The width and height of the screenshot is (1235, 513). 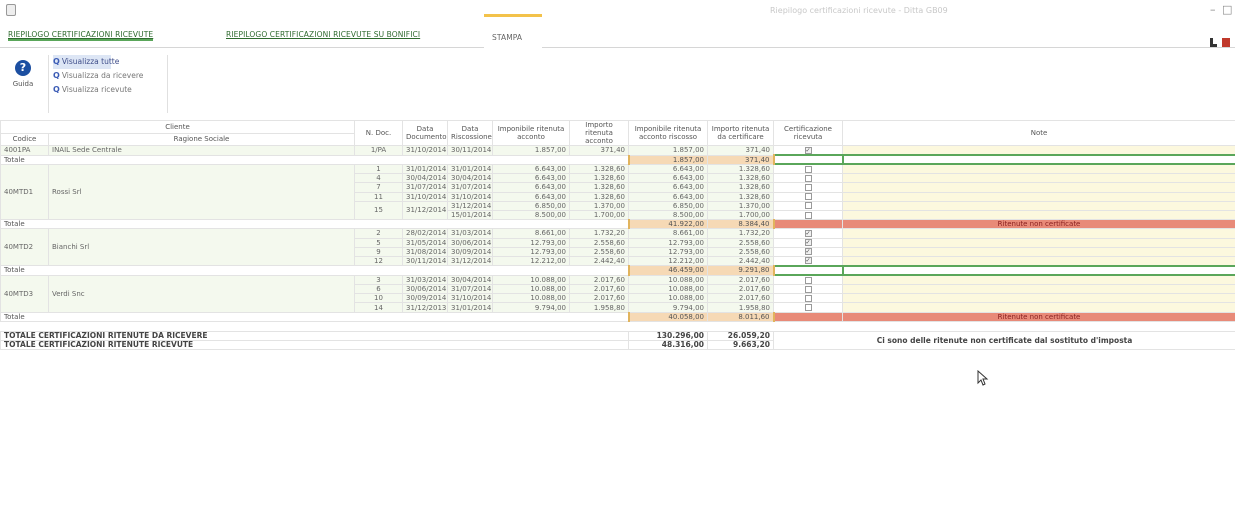 I want to click on cell-ragione-sociale: Verdi Snc, so click(x=201, y=293).